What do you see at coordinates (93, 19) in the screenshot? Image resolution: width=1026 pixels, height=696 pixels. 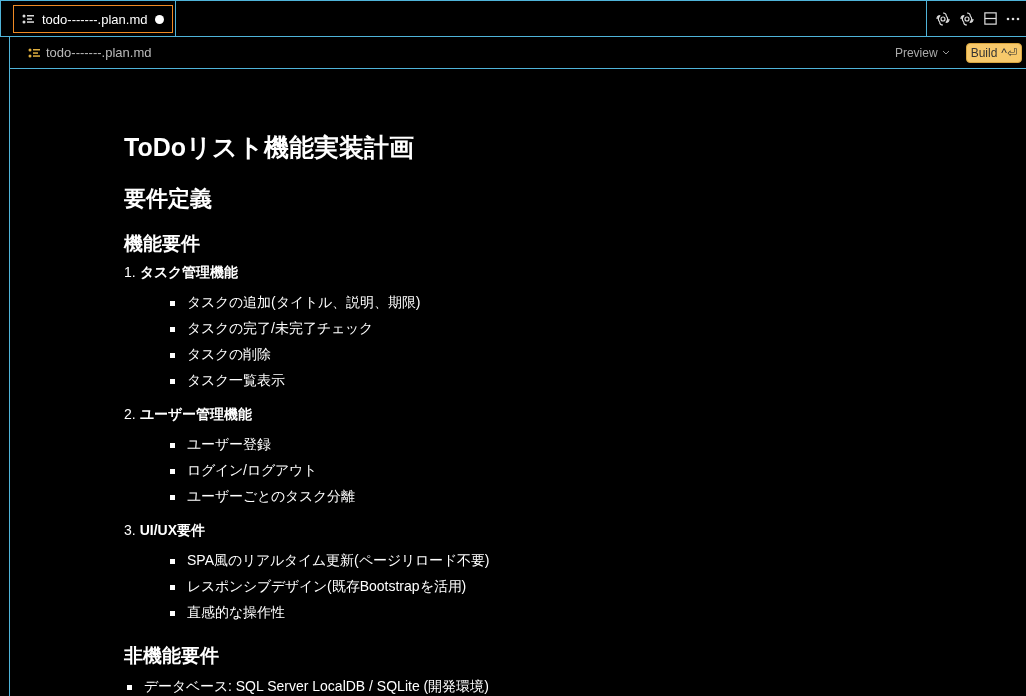 I see `editor-tab: todo-------.plan.md` at bounding box center [93, 19].